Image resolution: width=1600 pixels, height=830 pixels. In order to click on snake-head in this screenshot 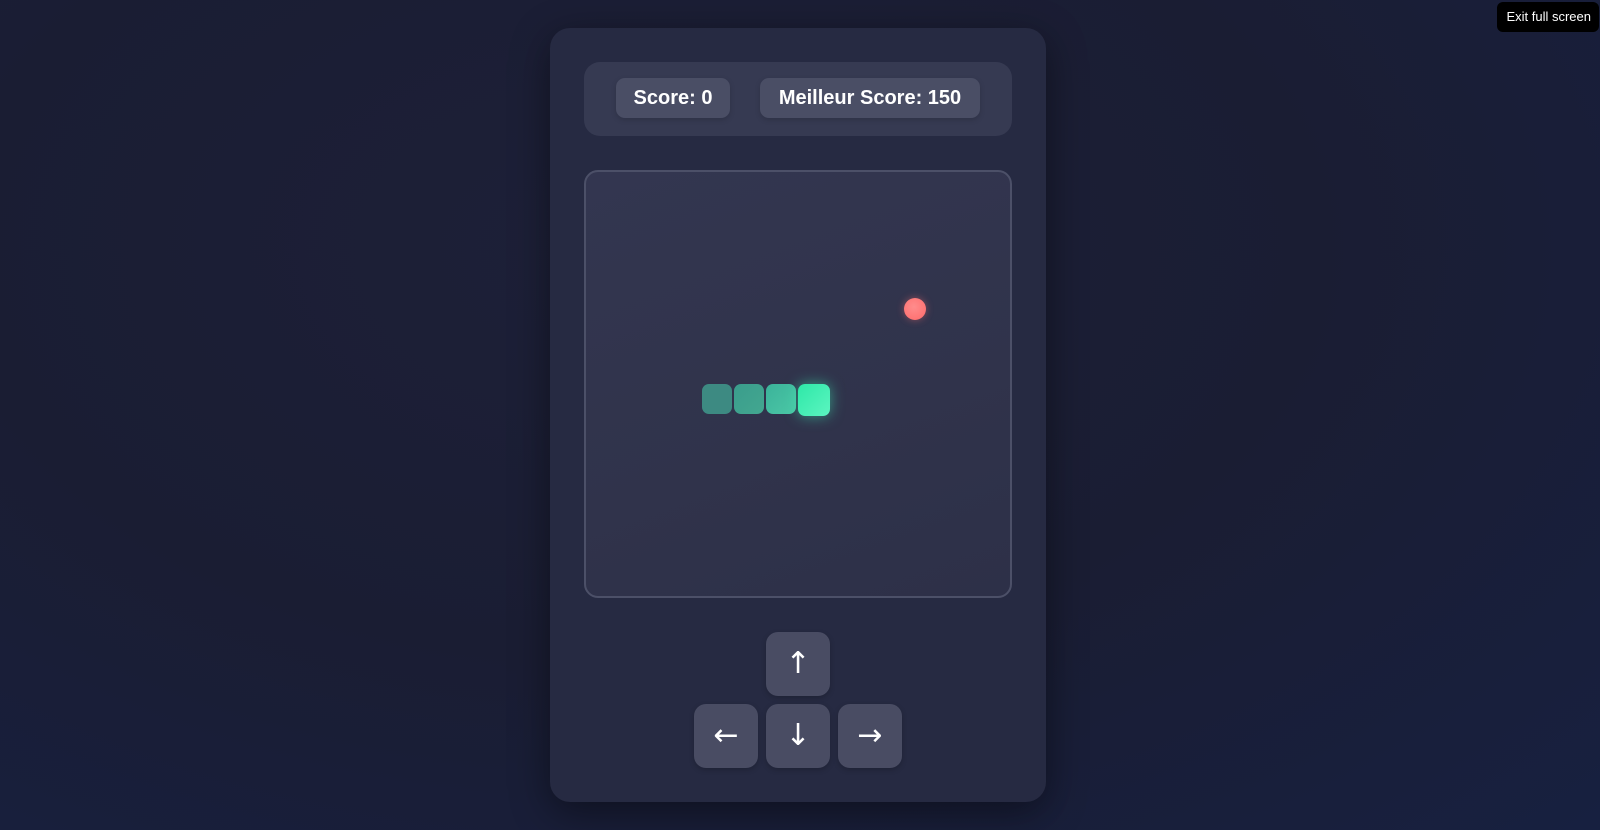, I will do `click(814, 400)`.